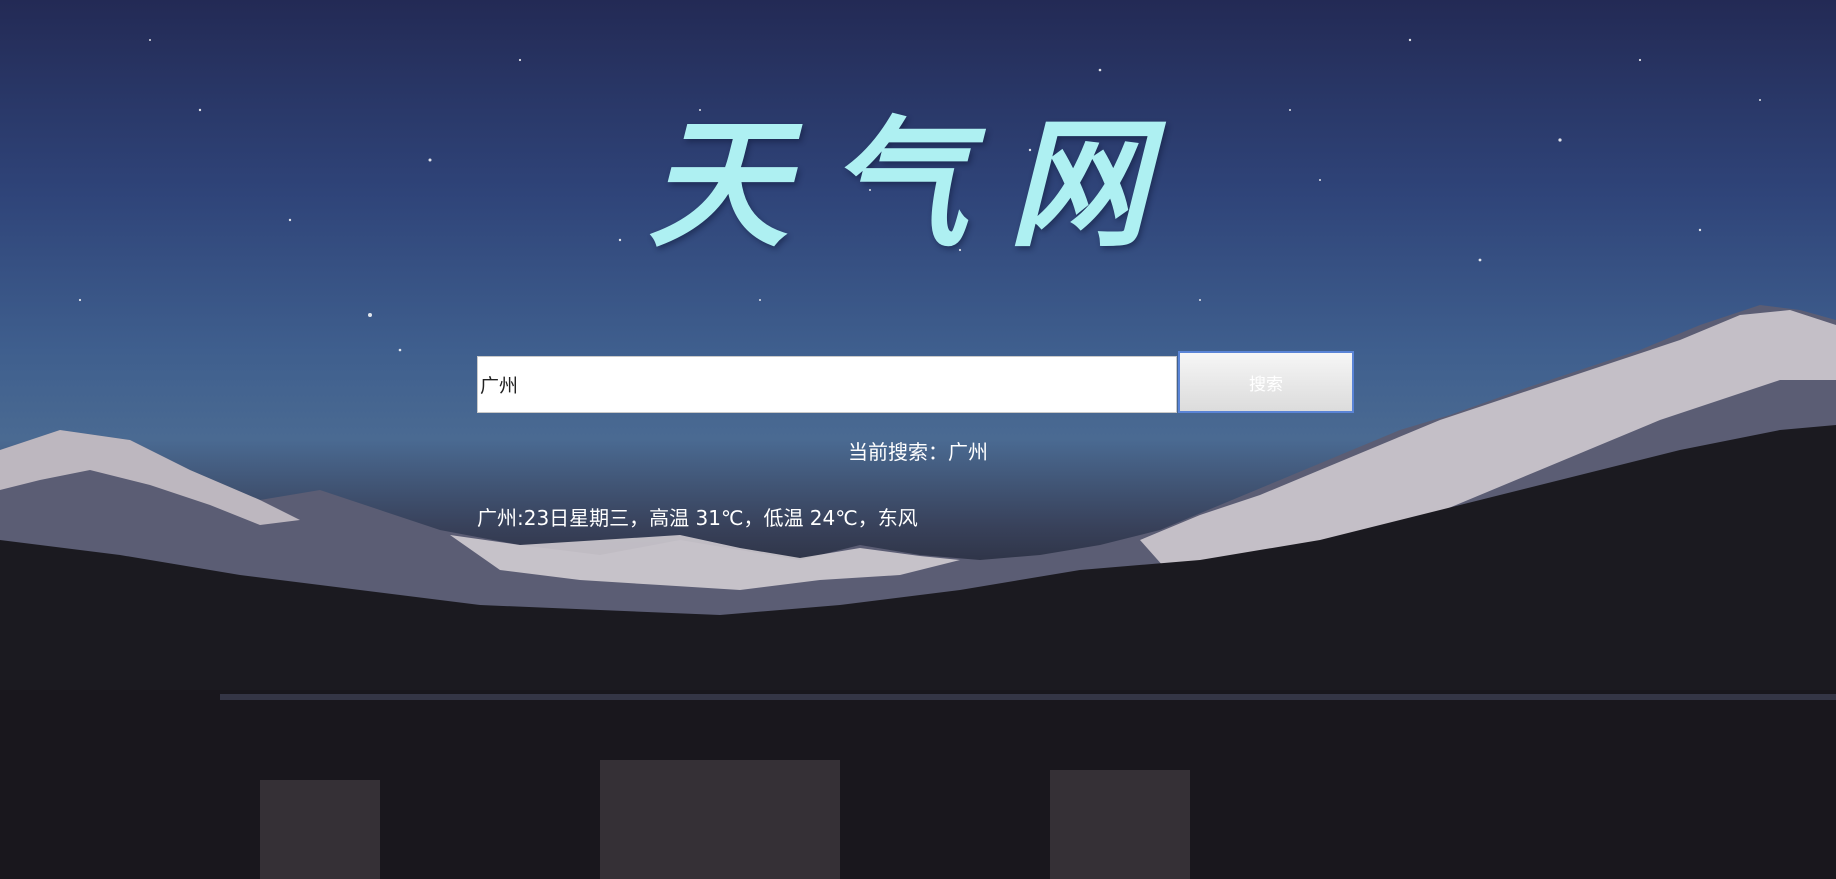  I want to click on current-search-label: 当前搜索：广州, so click(918, 452).